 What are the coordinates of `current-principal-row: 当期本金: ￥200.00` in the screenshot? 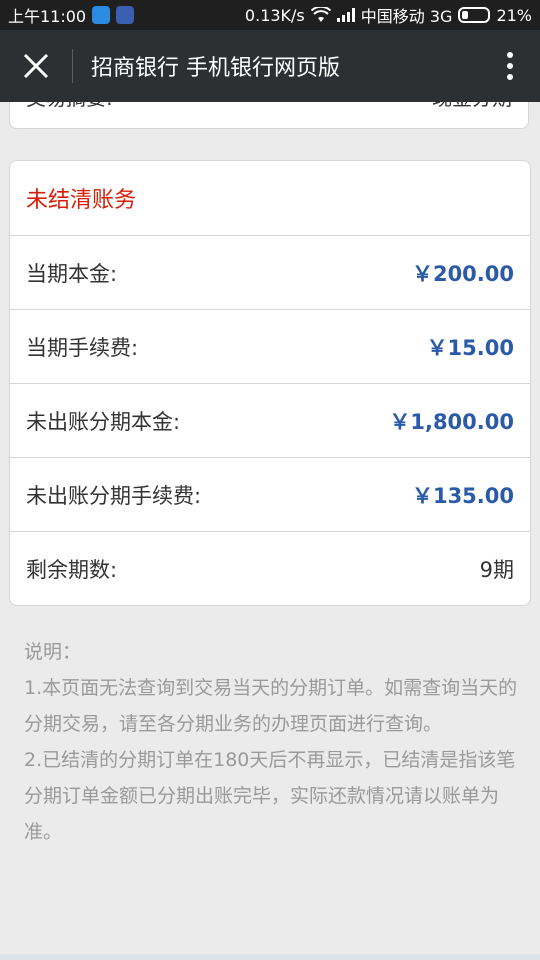 It's located at (270, 273).